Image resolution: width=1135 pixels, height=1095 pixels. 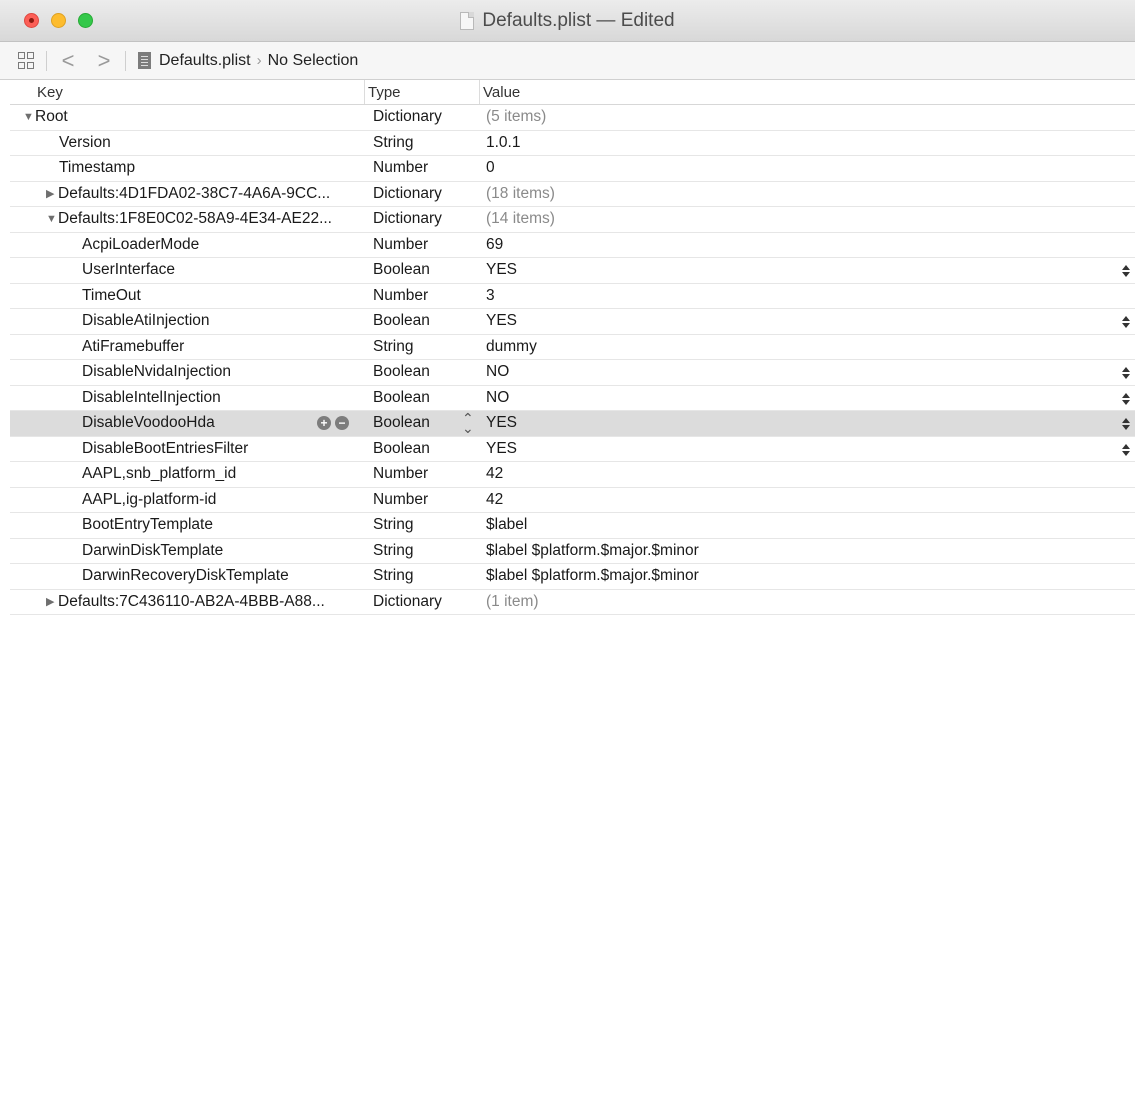 I want to click on row-value: (14 items), so click(x=520, y=219).